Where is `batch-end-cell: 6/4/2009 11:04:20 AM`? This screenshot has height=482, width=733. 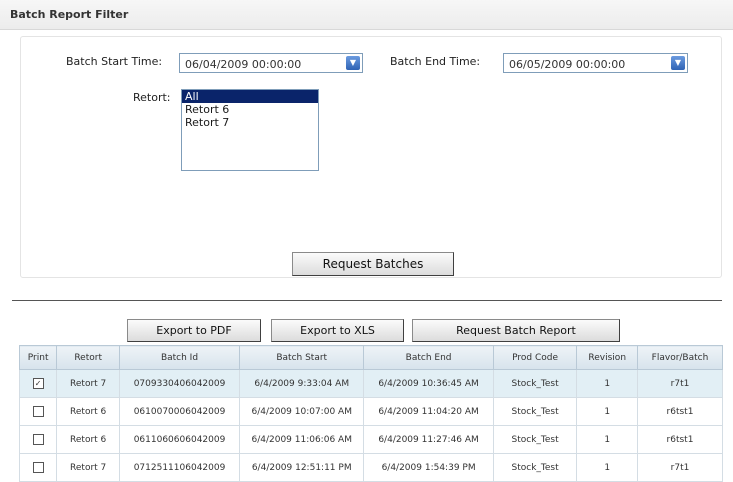 batch-end-cell: 6/4/2009 11:04:20 AM is located at coordinates (428, 411).